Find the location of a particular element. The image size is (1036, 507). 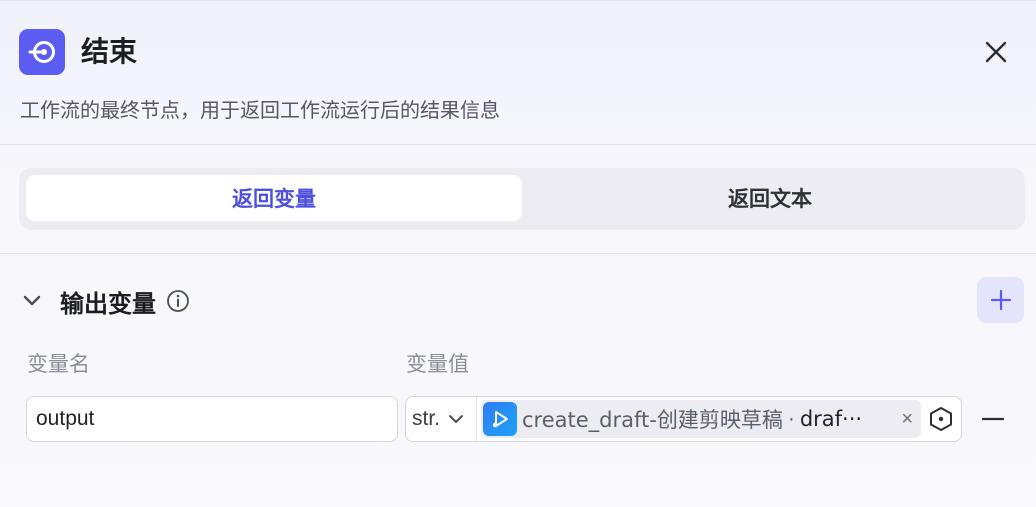

add-variable-button is located at coordinates (1000, 300).